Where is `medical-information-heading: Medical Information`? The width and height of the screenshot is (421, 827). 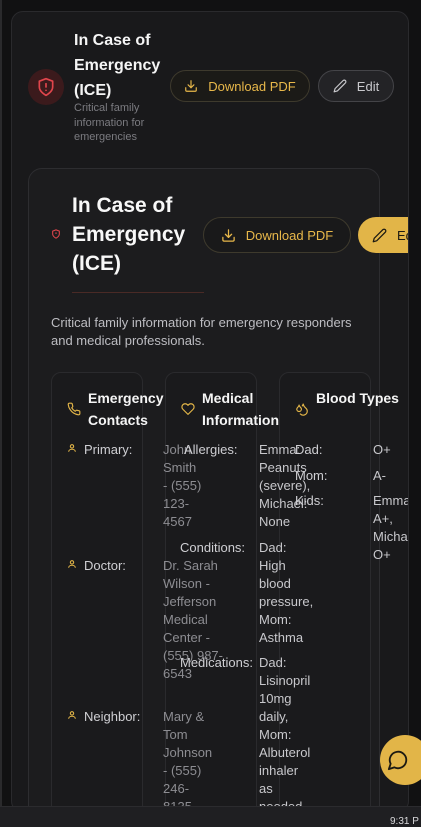
medical-information-heading: Medical Information is located at coordinates (240, 409).